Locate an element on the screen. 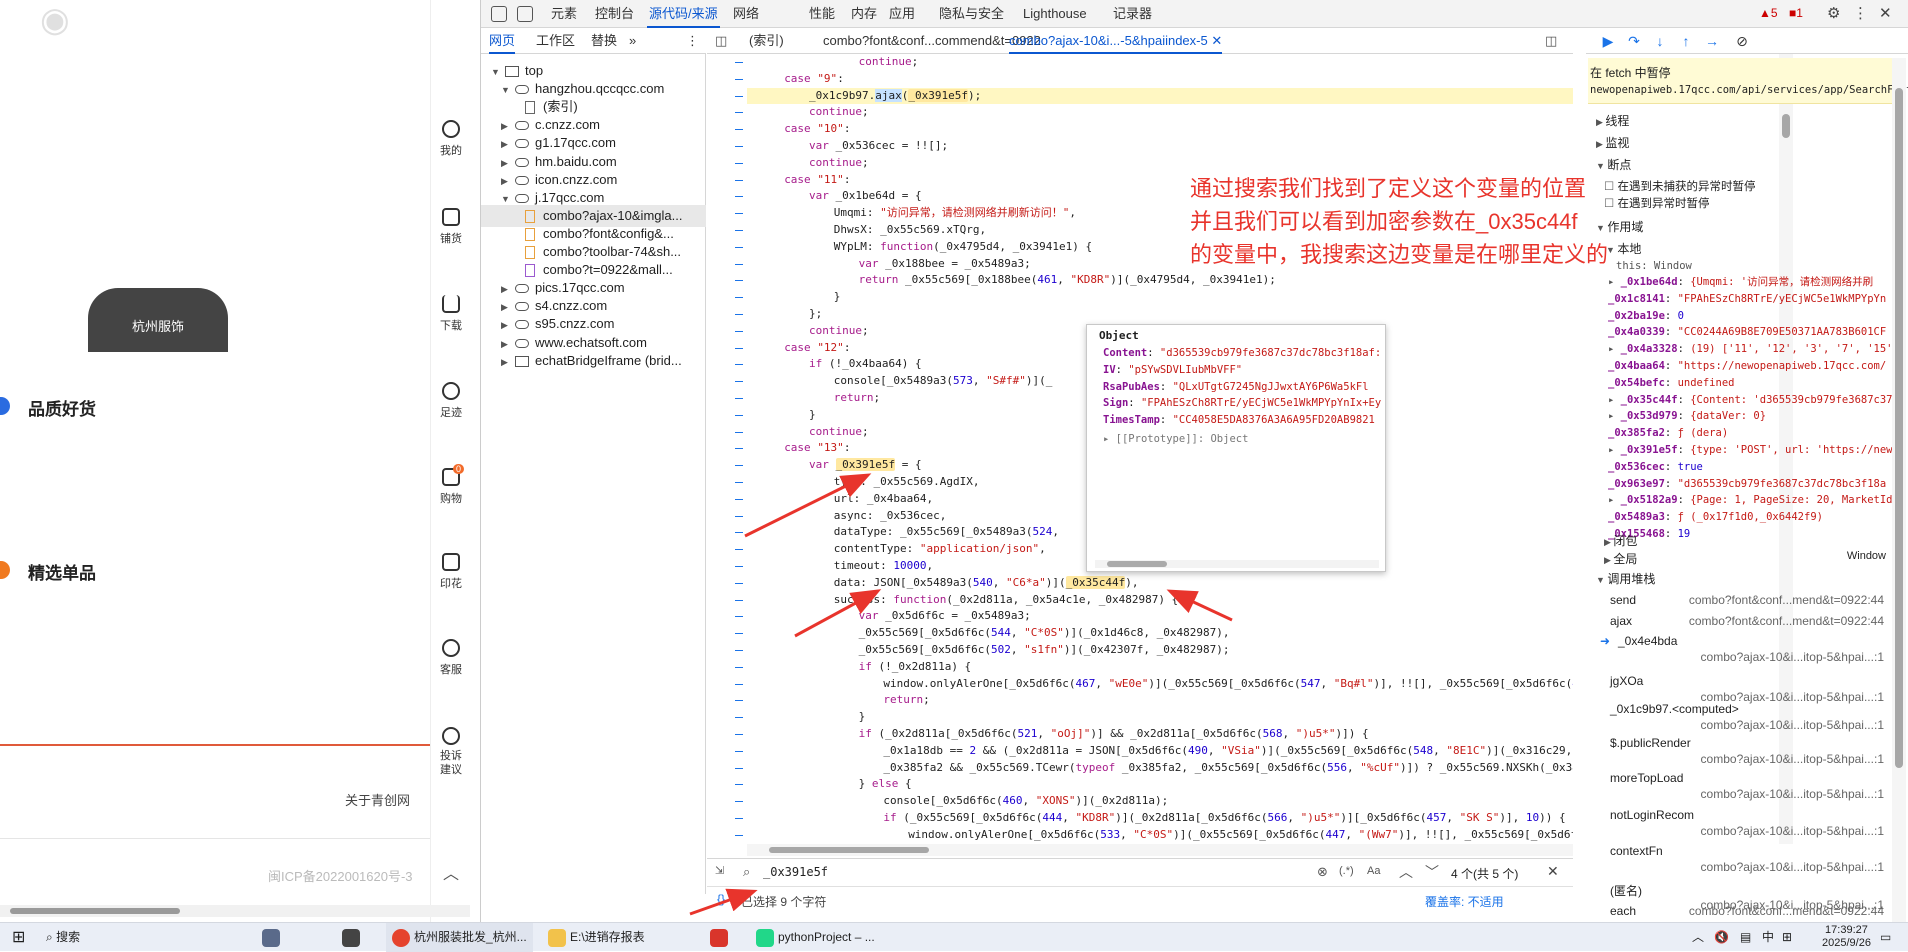 Image resolution: width=1908 pixels, height=952 pixels. calculator-icon is located at coordinates (353, 937).